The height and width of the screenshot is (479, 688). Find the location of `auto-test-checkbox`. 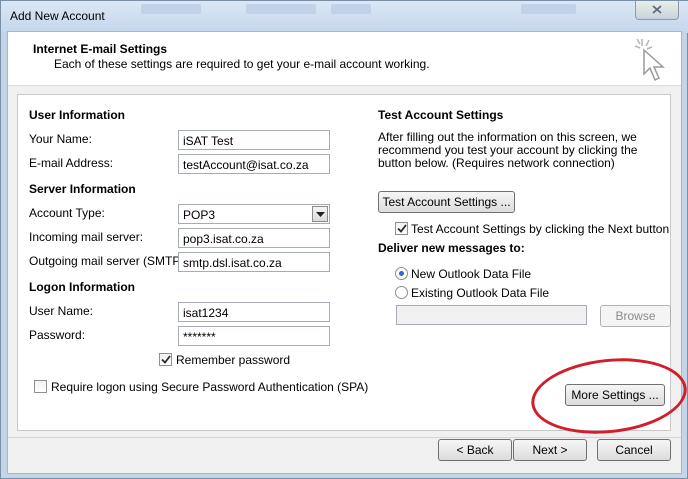

auto-test-checkbox is located at coordinates (401, 228).